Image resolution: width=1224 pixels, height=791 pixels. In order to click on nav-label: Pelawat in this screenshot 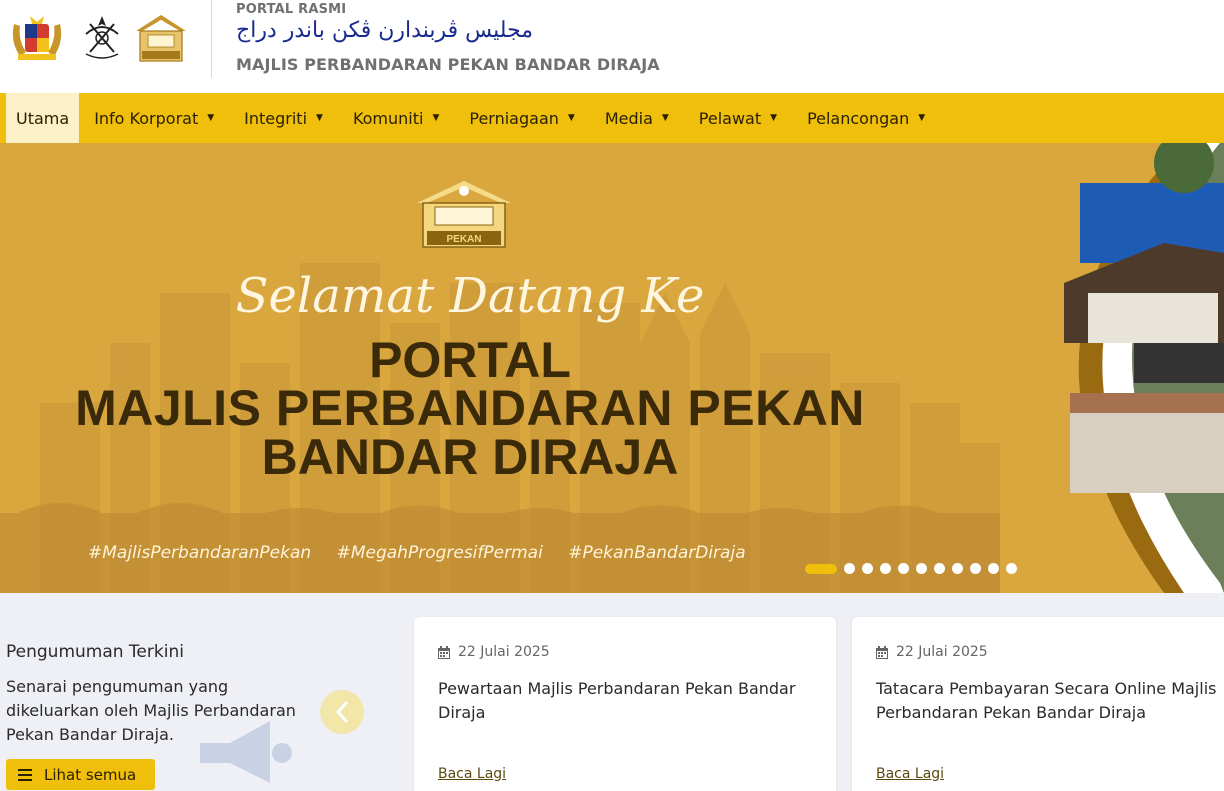, I will do `click(730, 118)`.